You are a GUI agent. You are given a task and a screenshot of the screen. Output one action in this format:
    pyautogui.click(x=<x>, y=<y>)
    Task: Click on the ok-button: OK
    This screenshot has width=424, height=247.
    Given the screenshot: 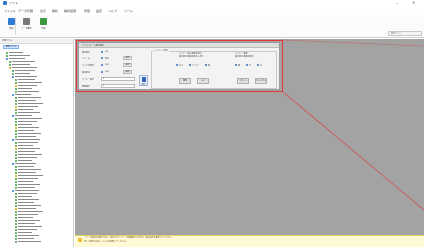 What is the action you would take?
    pyautogui.click(x=203, y=81)
    